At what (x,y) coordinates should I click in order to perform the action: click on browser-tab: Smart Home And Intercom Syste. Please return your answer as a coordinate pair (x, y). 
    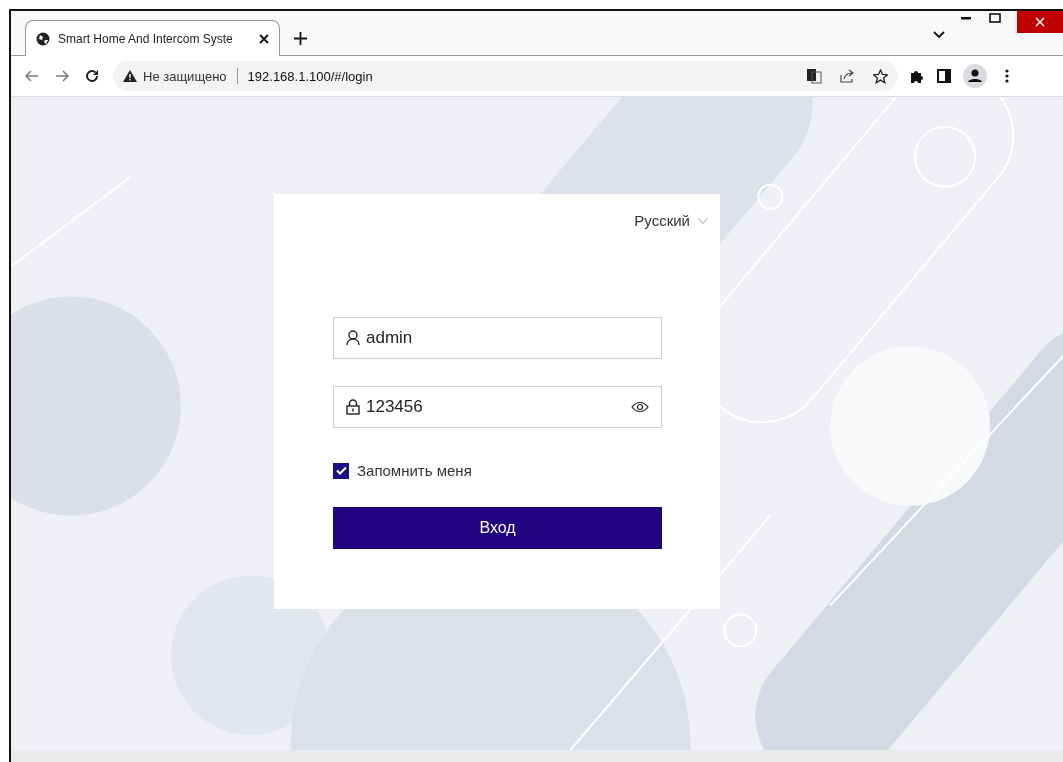
    Looking at the image, I should click on (152, 38).